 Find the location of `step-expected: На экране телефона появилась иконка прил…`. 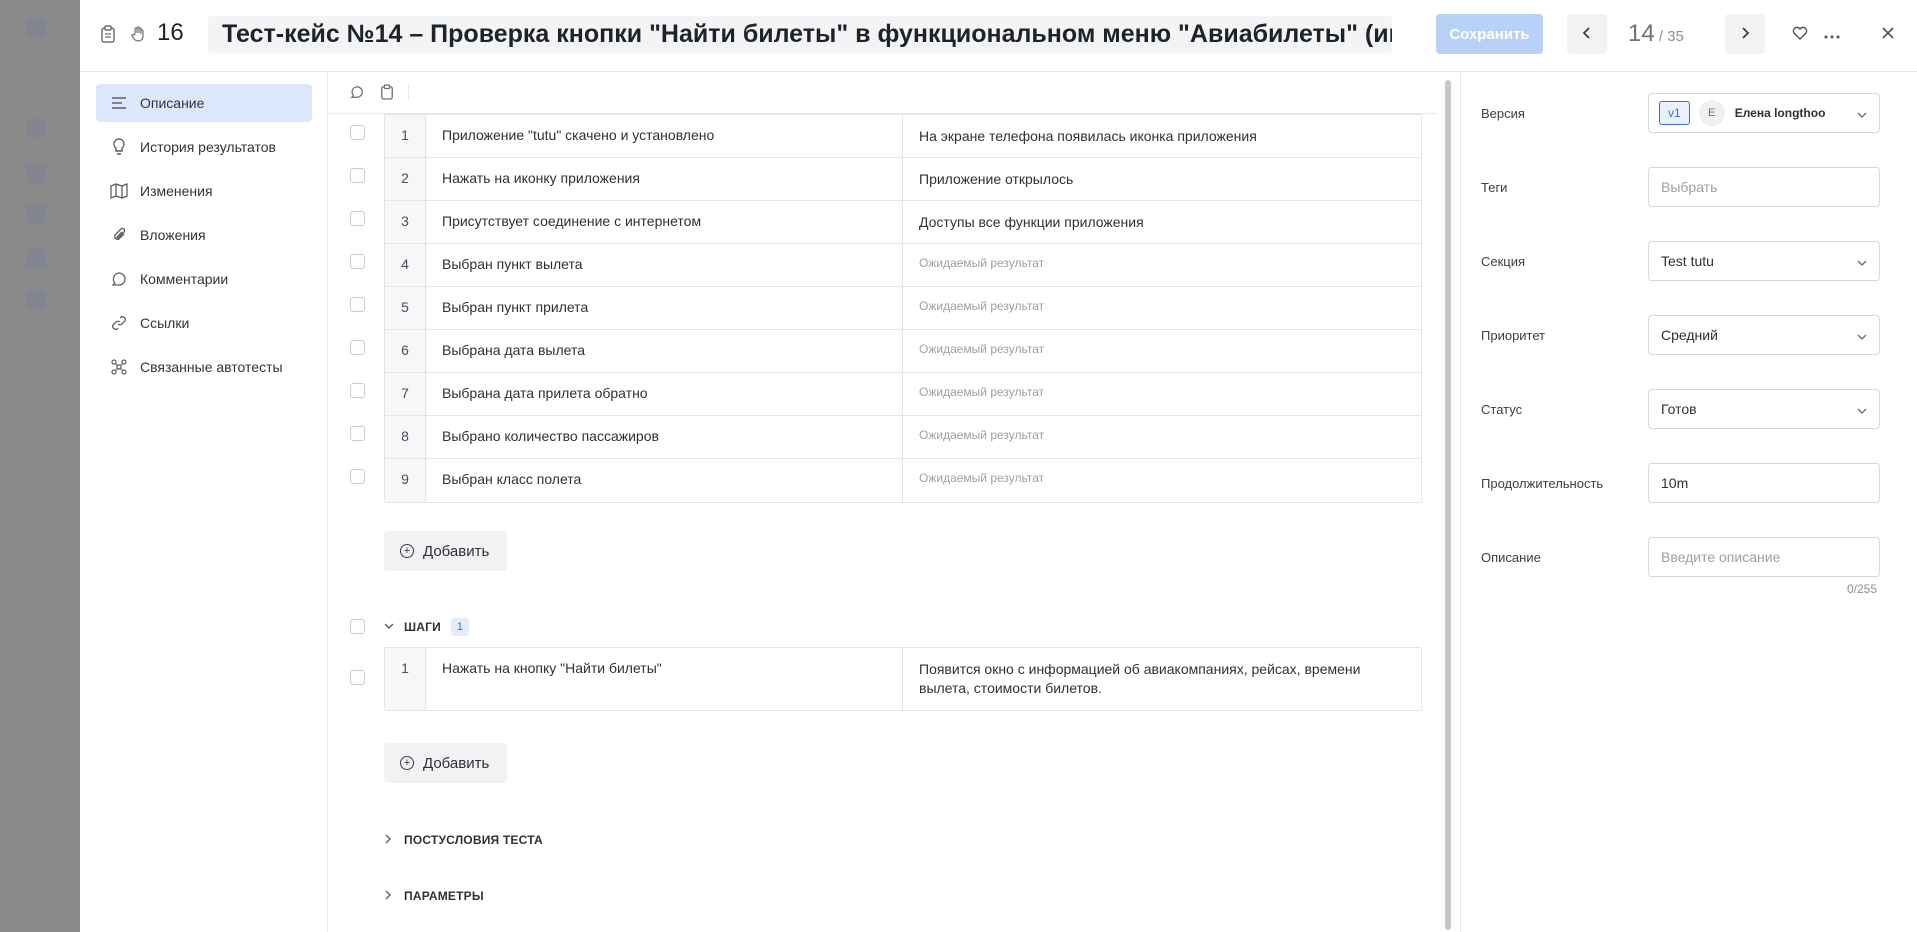

step-expected: На экране телефона появилась иконка прил… is located at coordinates (1162, 136).